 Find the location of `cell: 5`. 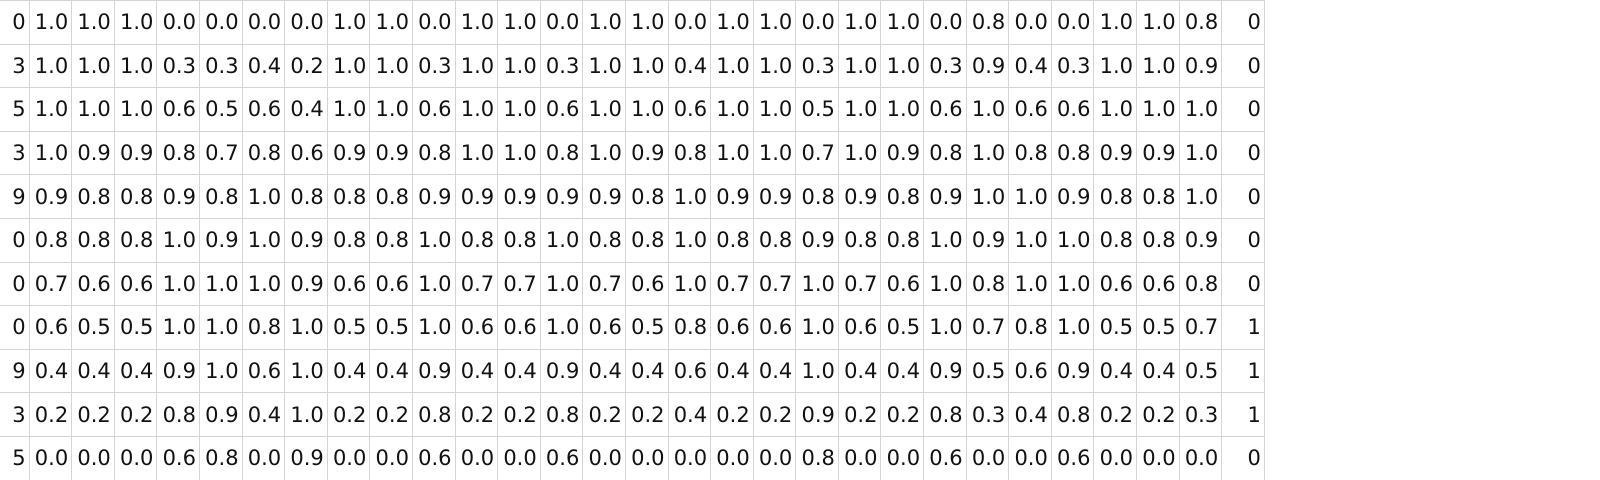

cell: 5 is located at coordinates (15, 109).